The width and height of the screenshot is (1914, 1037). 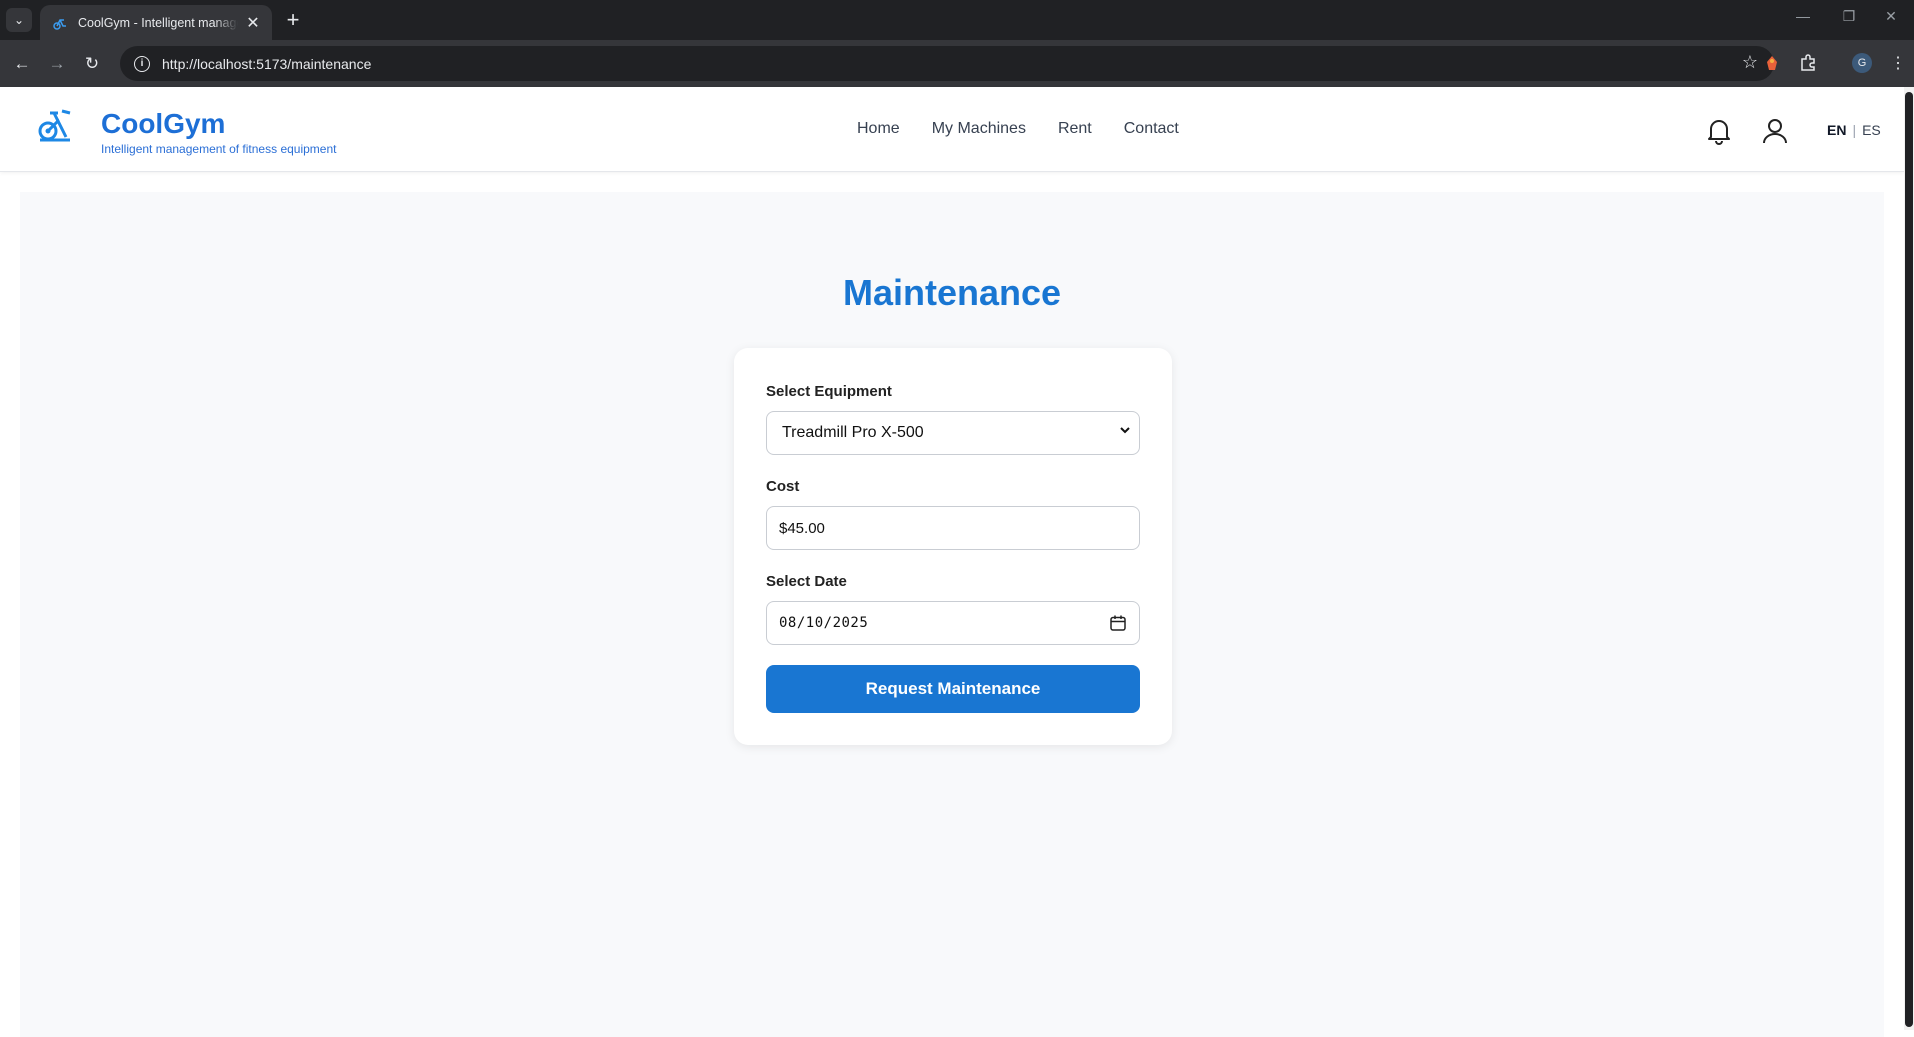 I want to click on date-label: Select Date, so click(x=806, y=581).